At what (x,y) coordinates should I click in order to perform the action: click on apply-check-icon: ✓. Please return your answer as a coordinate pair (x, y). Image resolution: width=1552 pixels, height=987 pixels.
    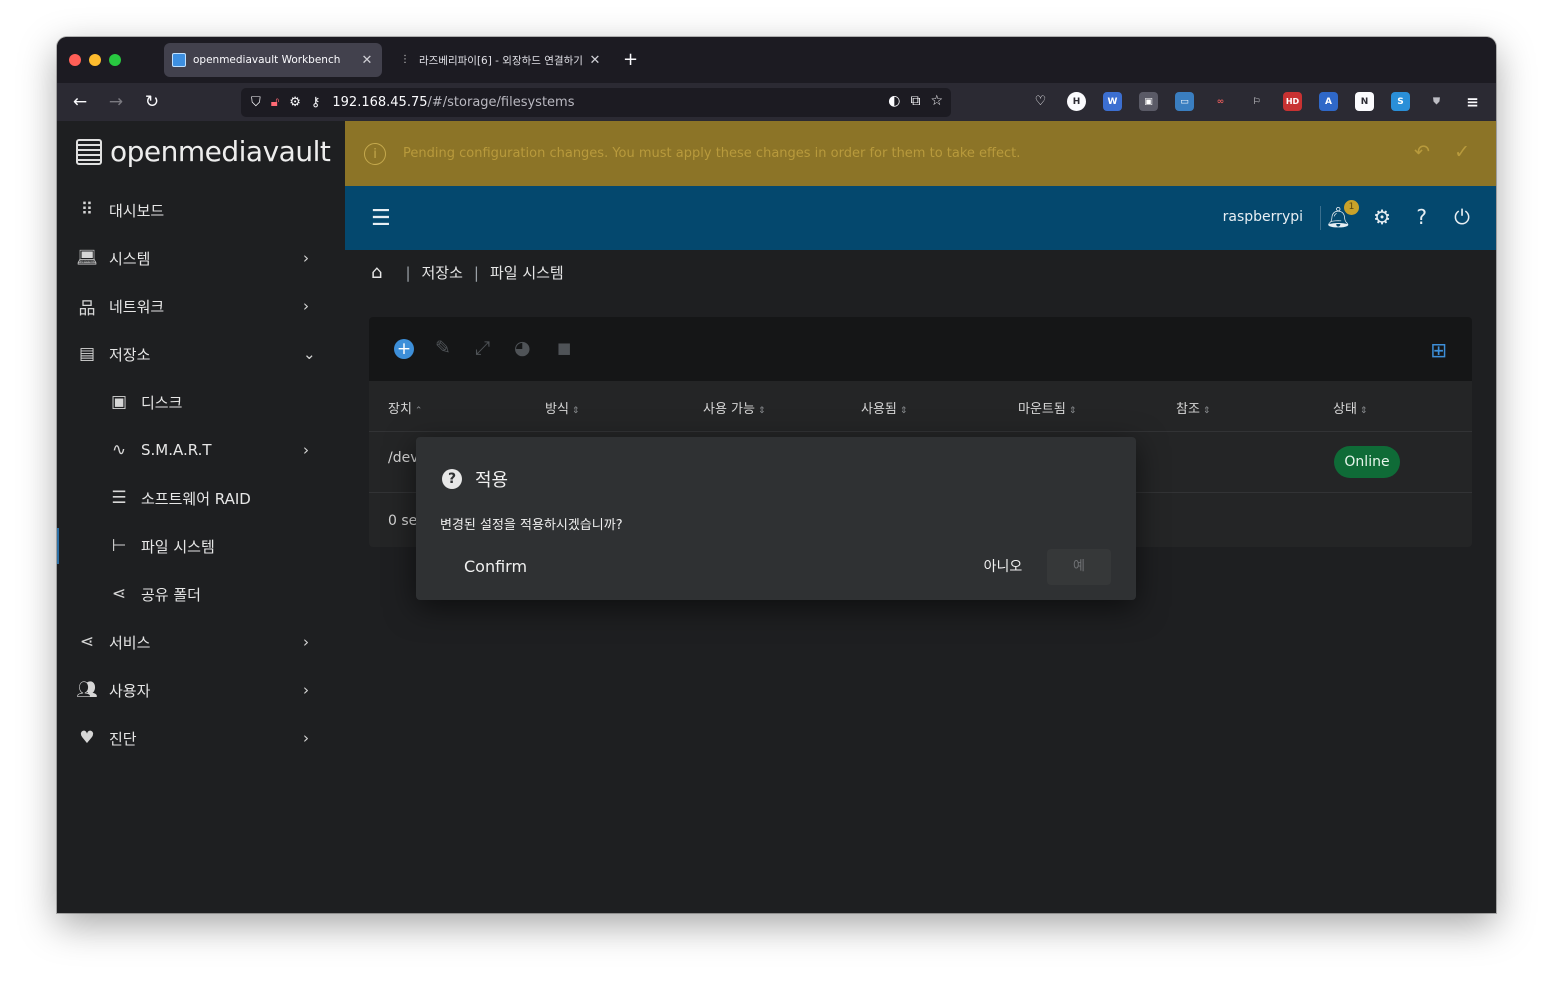
    Looking at the image, I should click on (1462, 152).